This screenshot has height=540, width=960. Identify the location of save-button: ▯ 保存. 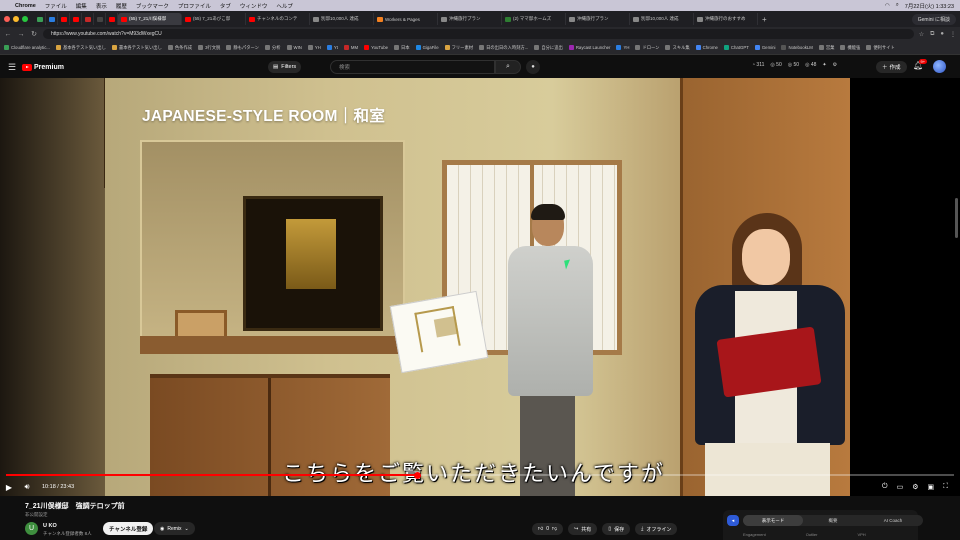
(616, 529).